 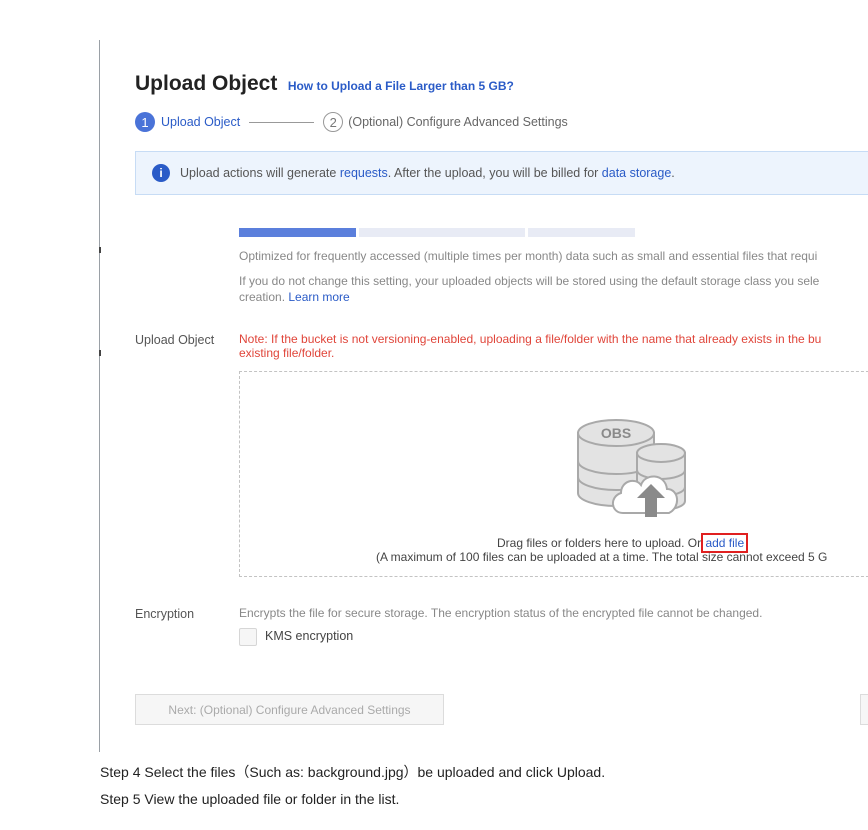 What do you see at coordinates (309, 636) in the screenshot?
I see `kms-encryption-label: KMS encryption` at bounding box center [309, 636].